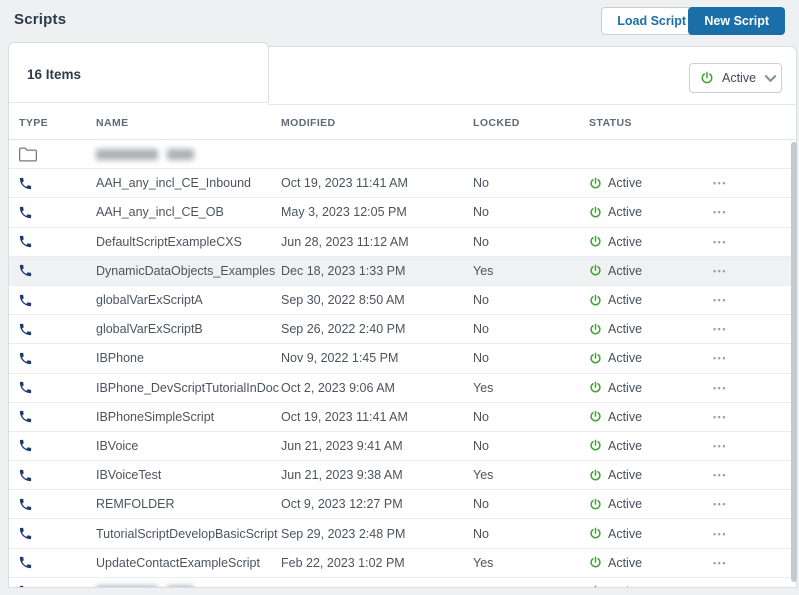 Image resolution: width=799 pixels, height=595 pixels. I want to click on new-script-button: New Script, so click(736, 21).